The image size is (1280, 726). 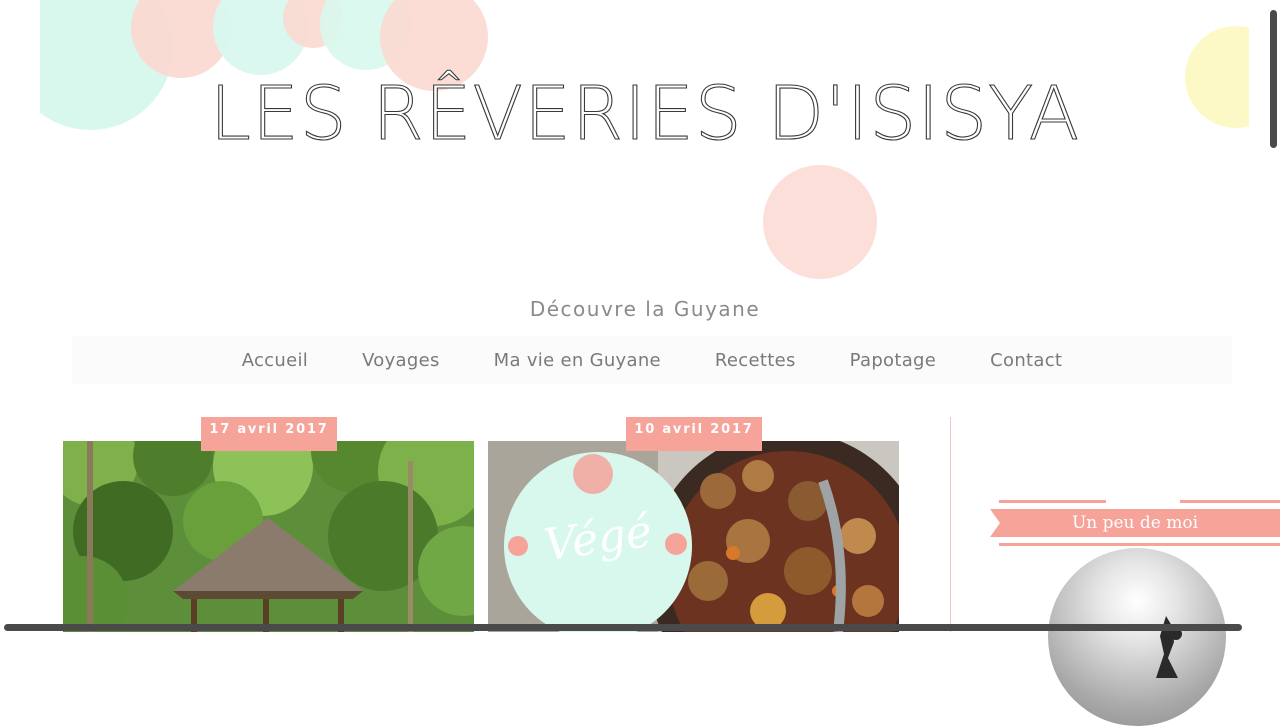 What do you see at coordinates (623, 627) in the screenshot?
I see `horizontal-scrollbar` at bounding box center [623, 627].